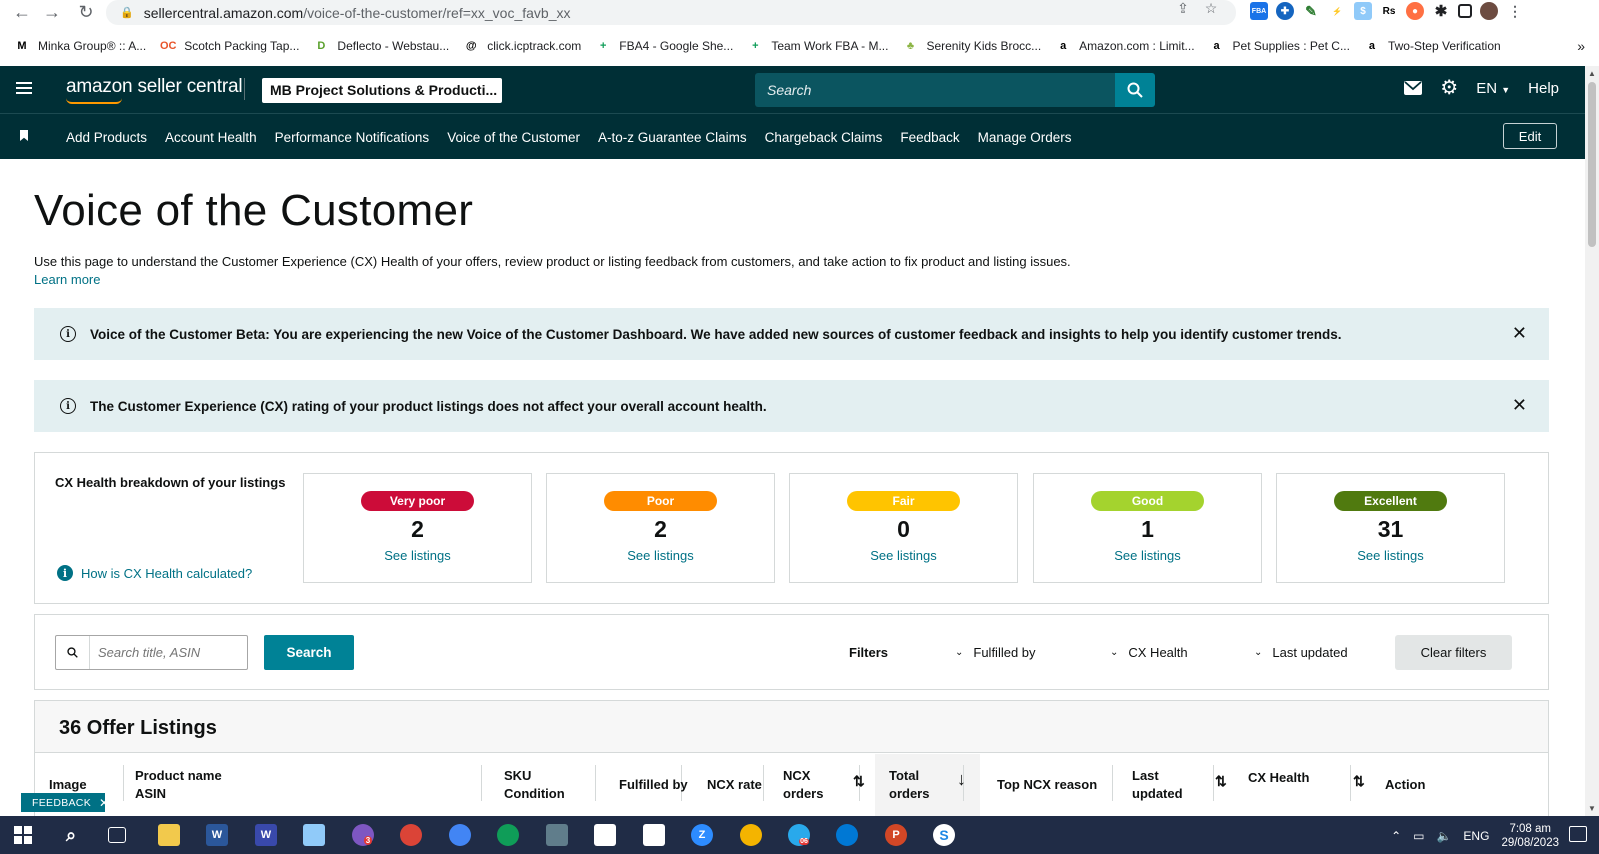 The width and height of the screenshot is (1599, 854). Describe the element at coordinates (314, 835) in the screenshot. I see `notes-icon` at that location.